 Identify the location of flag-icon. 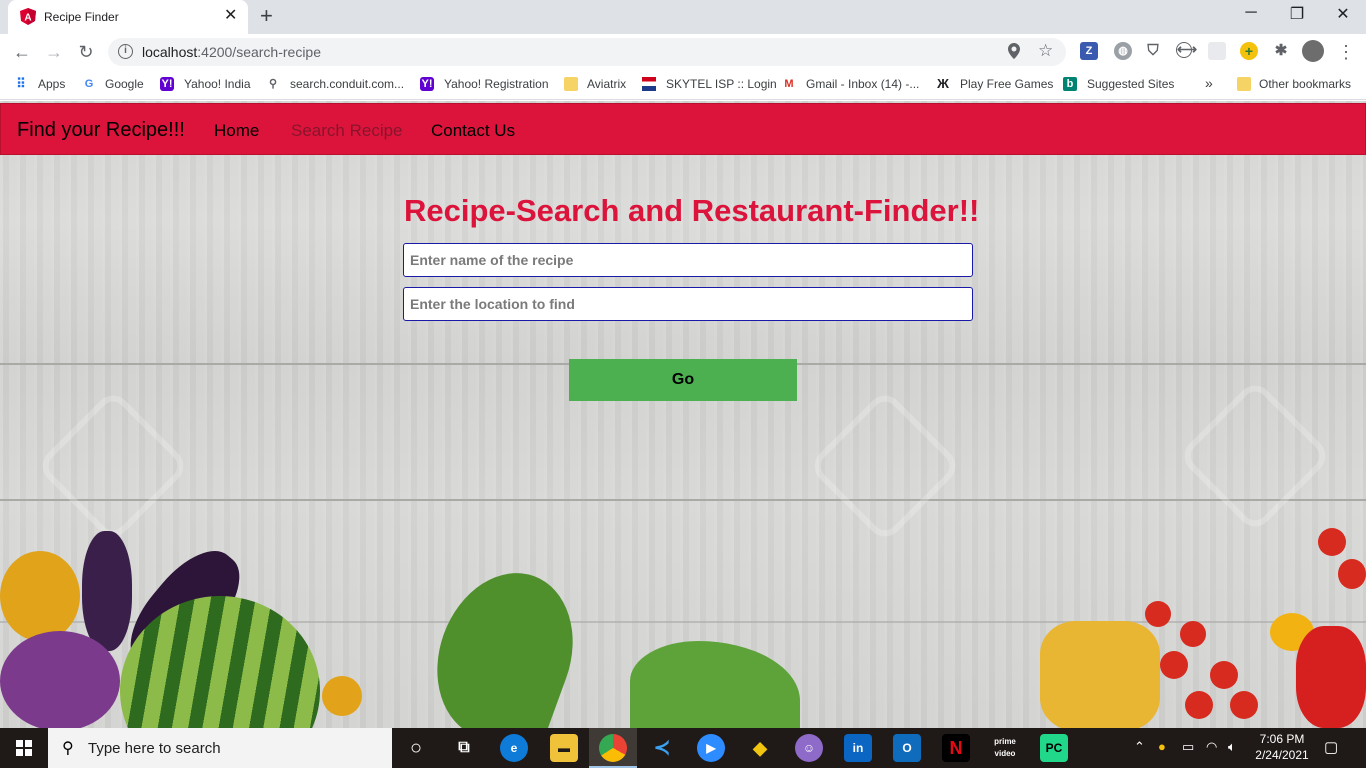
(649, 84).